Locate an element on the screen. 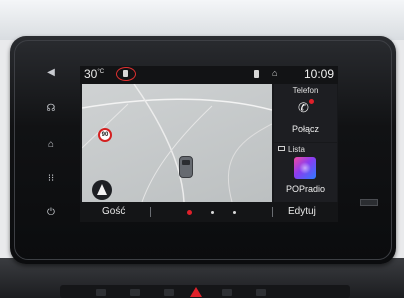  phone-status-icon is located at coordinates (256, 74).